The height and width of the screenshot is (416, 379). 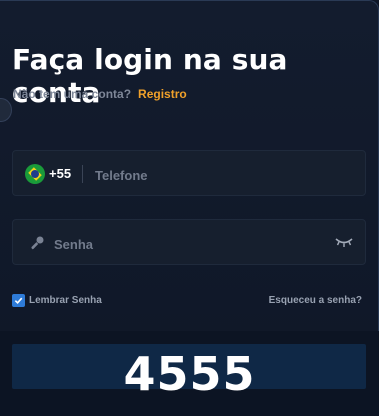 I want to click on key-icon, so click(x=37, y=243).